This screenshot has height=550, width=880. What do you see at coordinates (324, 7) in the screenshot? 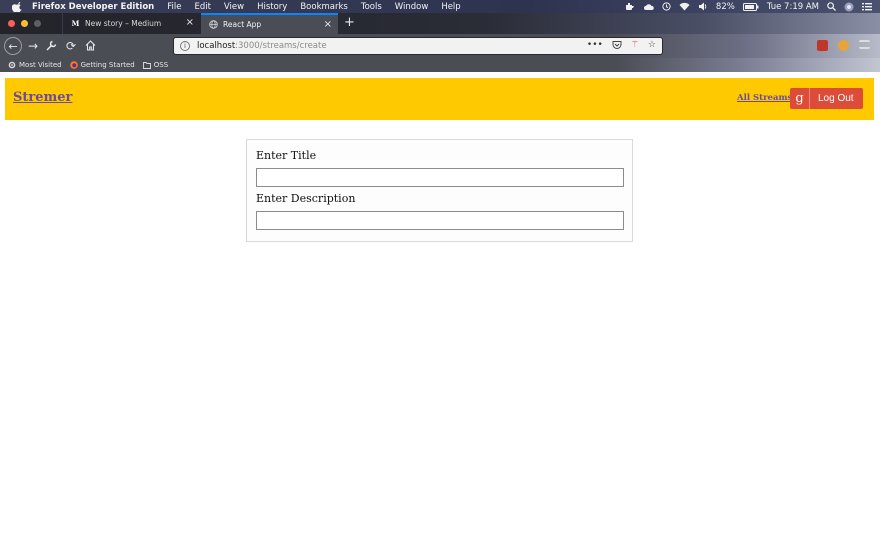
I see `menu-bookmarks: Bookmarks` at bounding box center [324, 7].